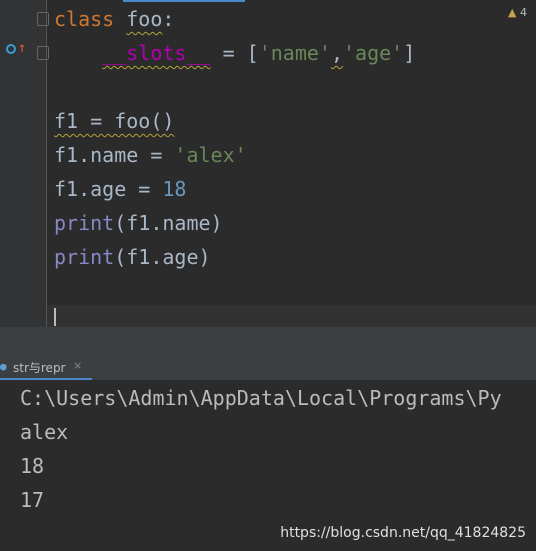 This screenshot has width=536, height=551. Describe the element at coordinates (210, 155) in the screenshot. I see `string-alex: 'alex'` at that location.